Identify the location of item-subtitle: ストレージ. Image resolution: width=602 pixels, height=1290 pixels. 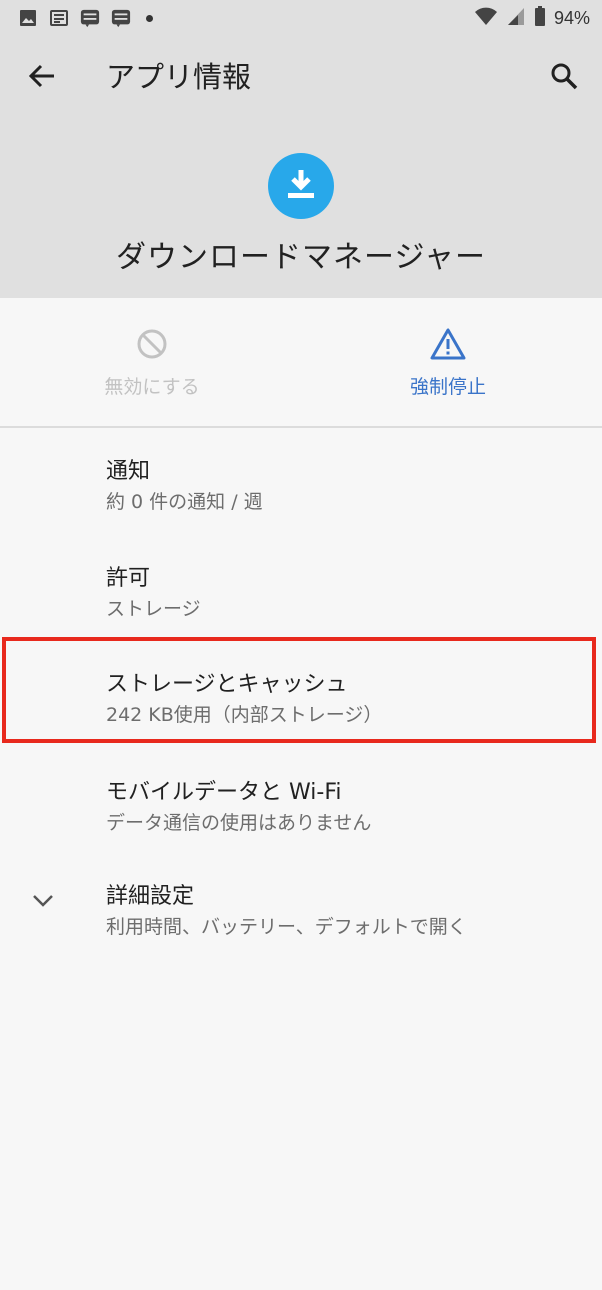
(153, 609).